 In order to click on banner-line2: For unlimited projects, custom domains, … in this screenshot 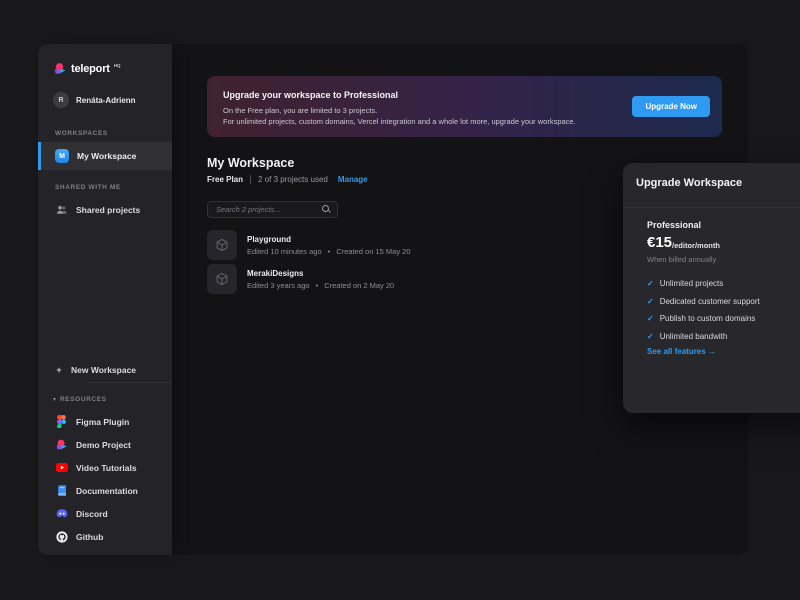, I will do `click(399, 121)`.